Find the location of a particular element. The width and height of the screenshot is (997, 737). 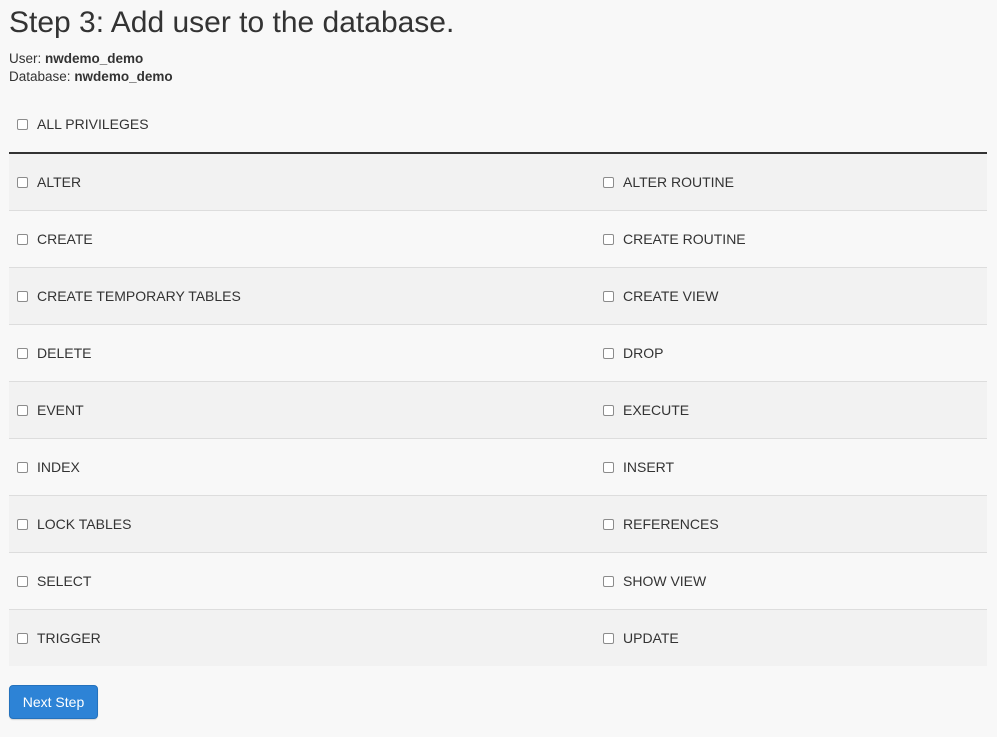

privilege-label: CREATE TEMPORARY TABLES is located at coordinates (139, 296).